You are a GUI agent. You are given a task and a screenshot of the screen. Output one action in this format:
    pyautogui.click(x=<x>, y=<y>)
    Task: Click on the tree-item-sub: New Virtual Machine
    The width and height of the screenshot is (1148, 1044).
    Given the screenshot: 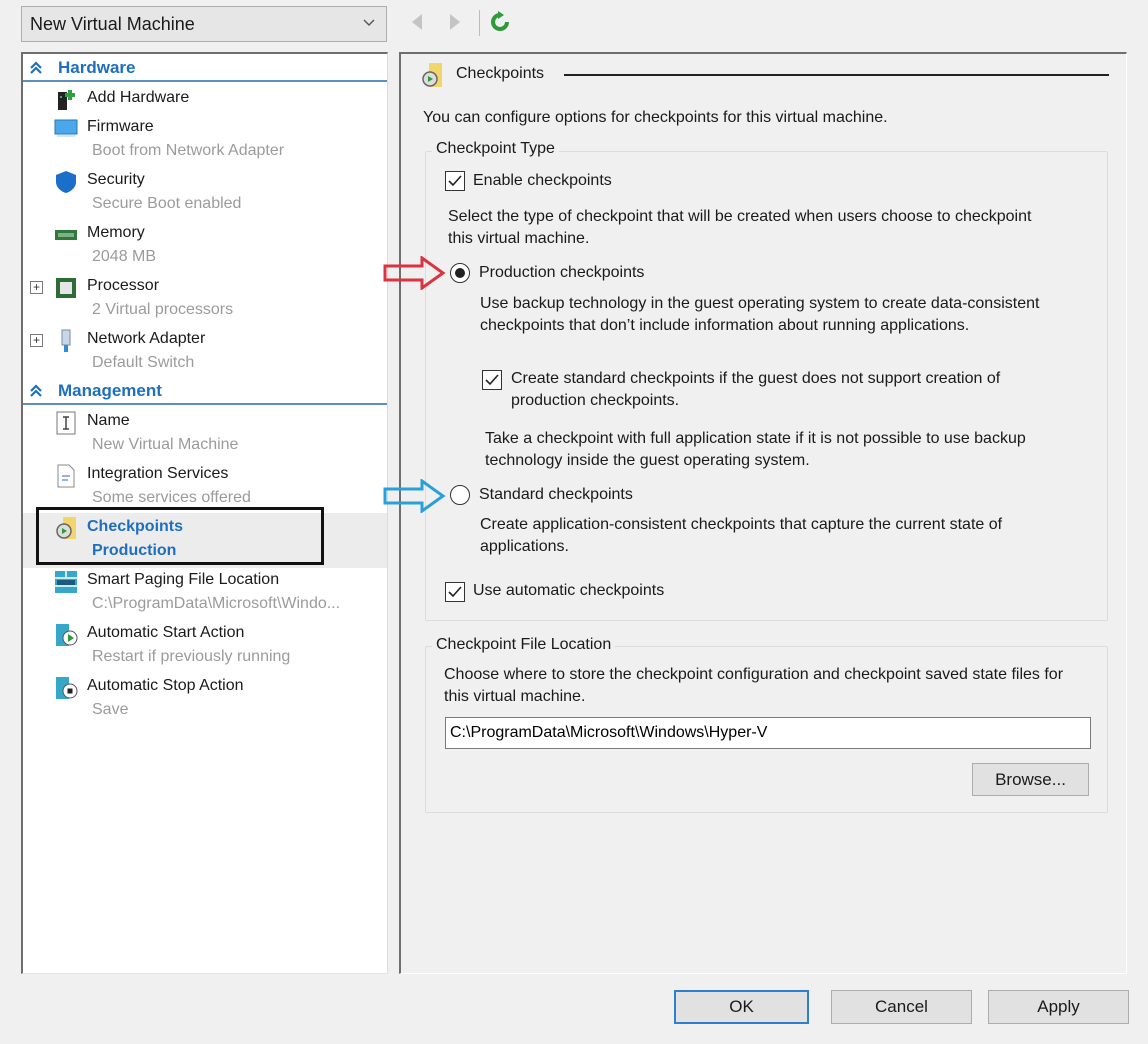 What is the action you would take?
    pyautogui.click(x=165, y=444)
    